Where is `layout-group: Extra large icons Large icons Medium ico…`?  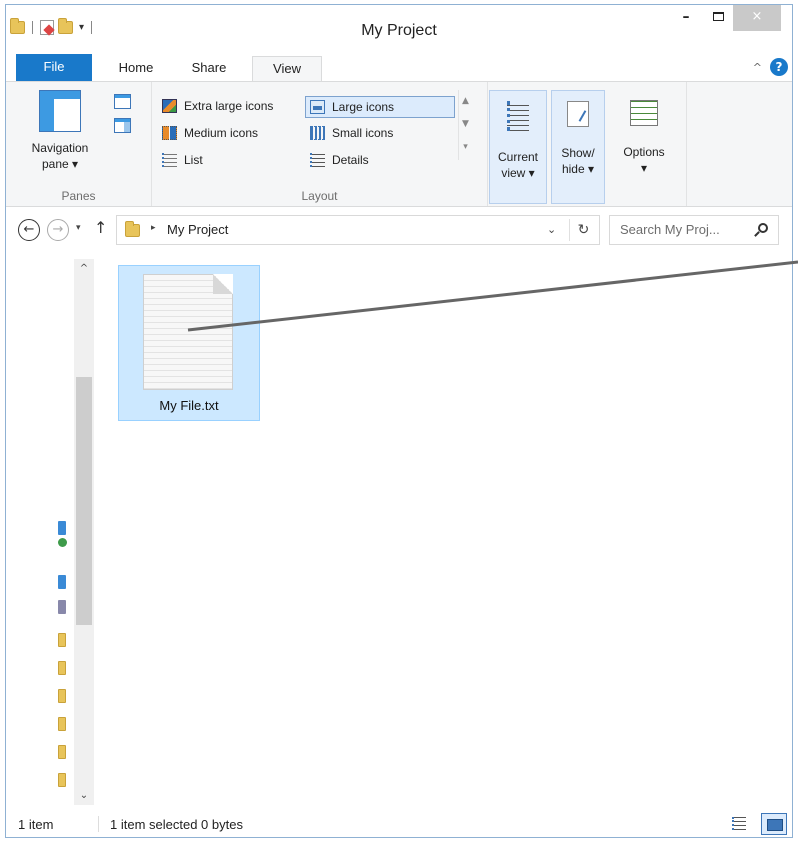
layout-group: Extra large icons Large icons Medium ico… is located at coordinates (320, 144).